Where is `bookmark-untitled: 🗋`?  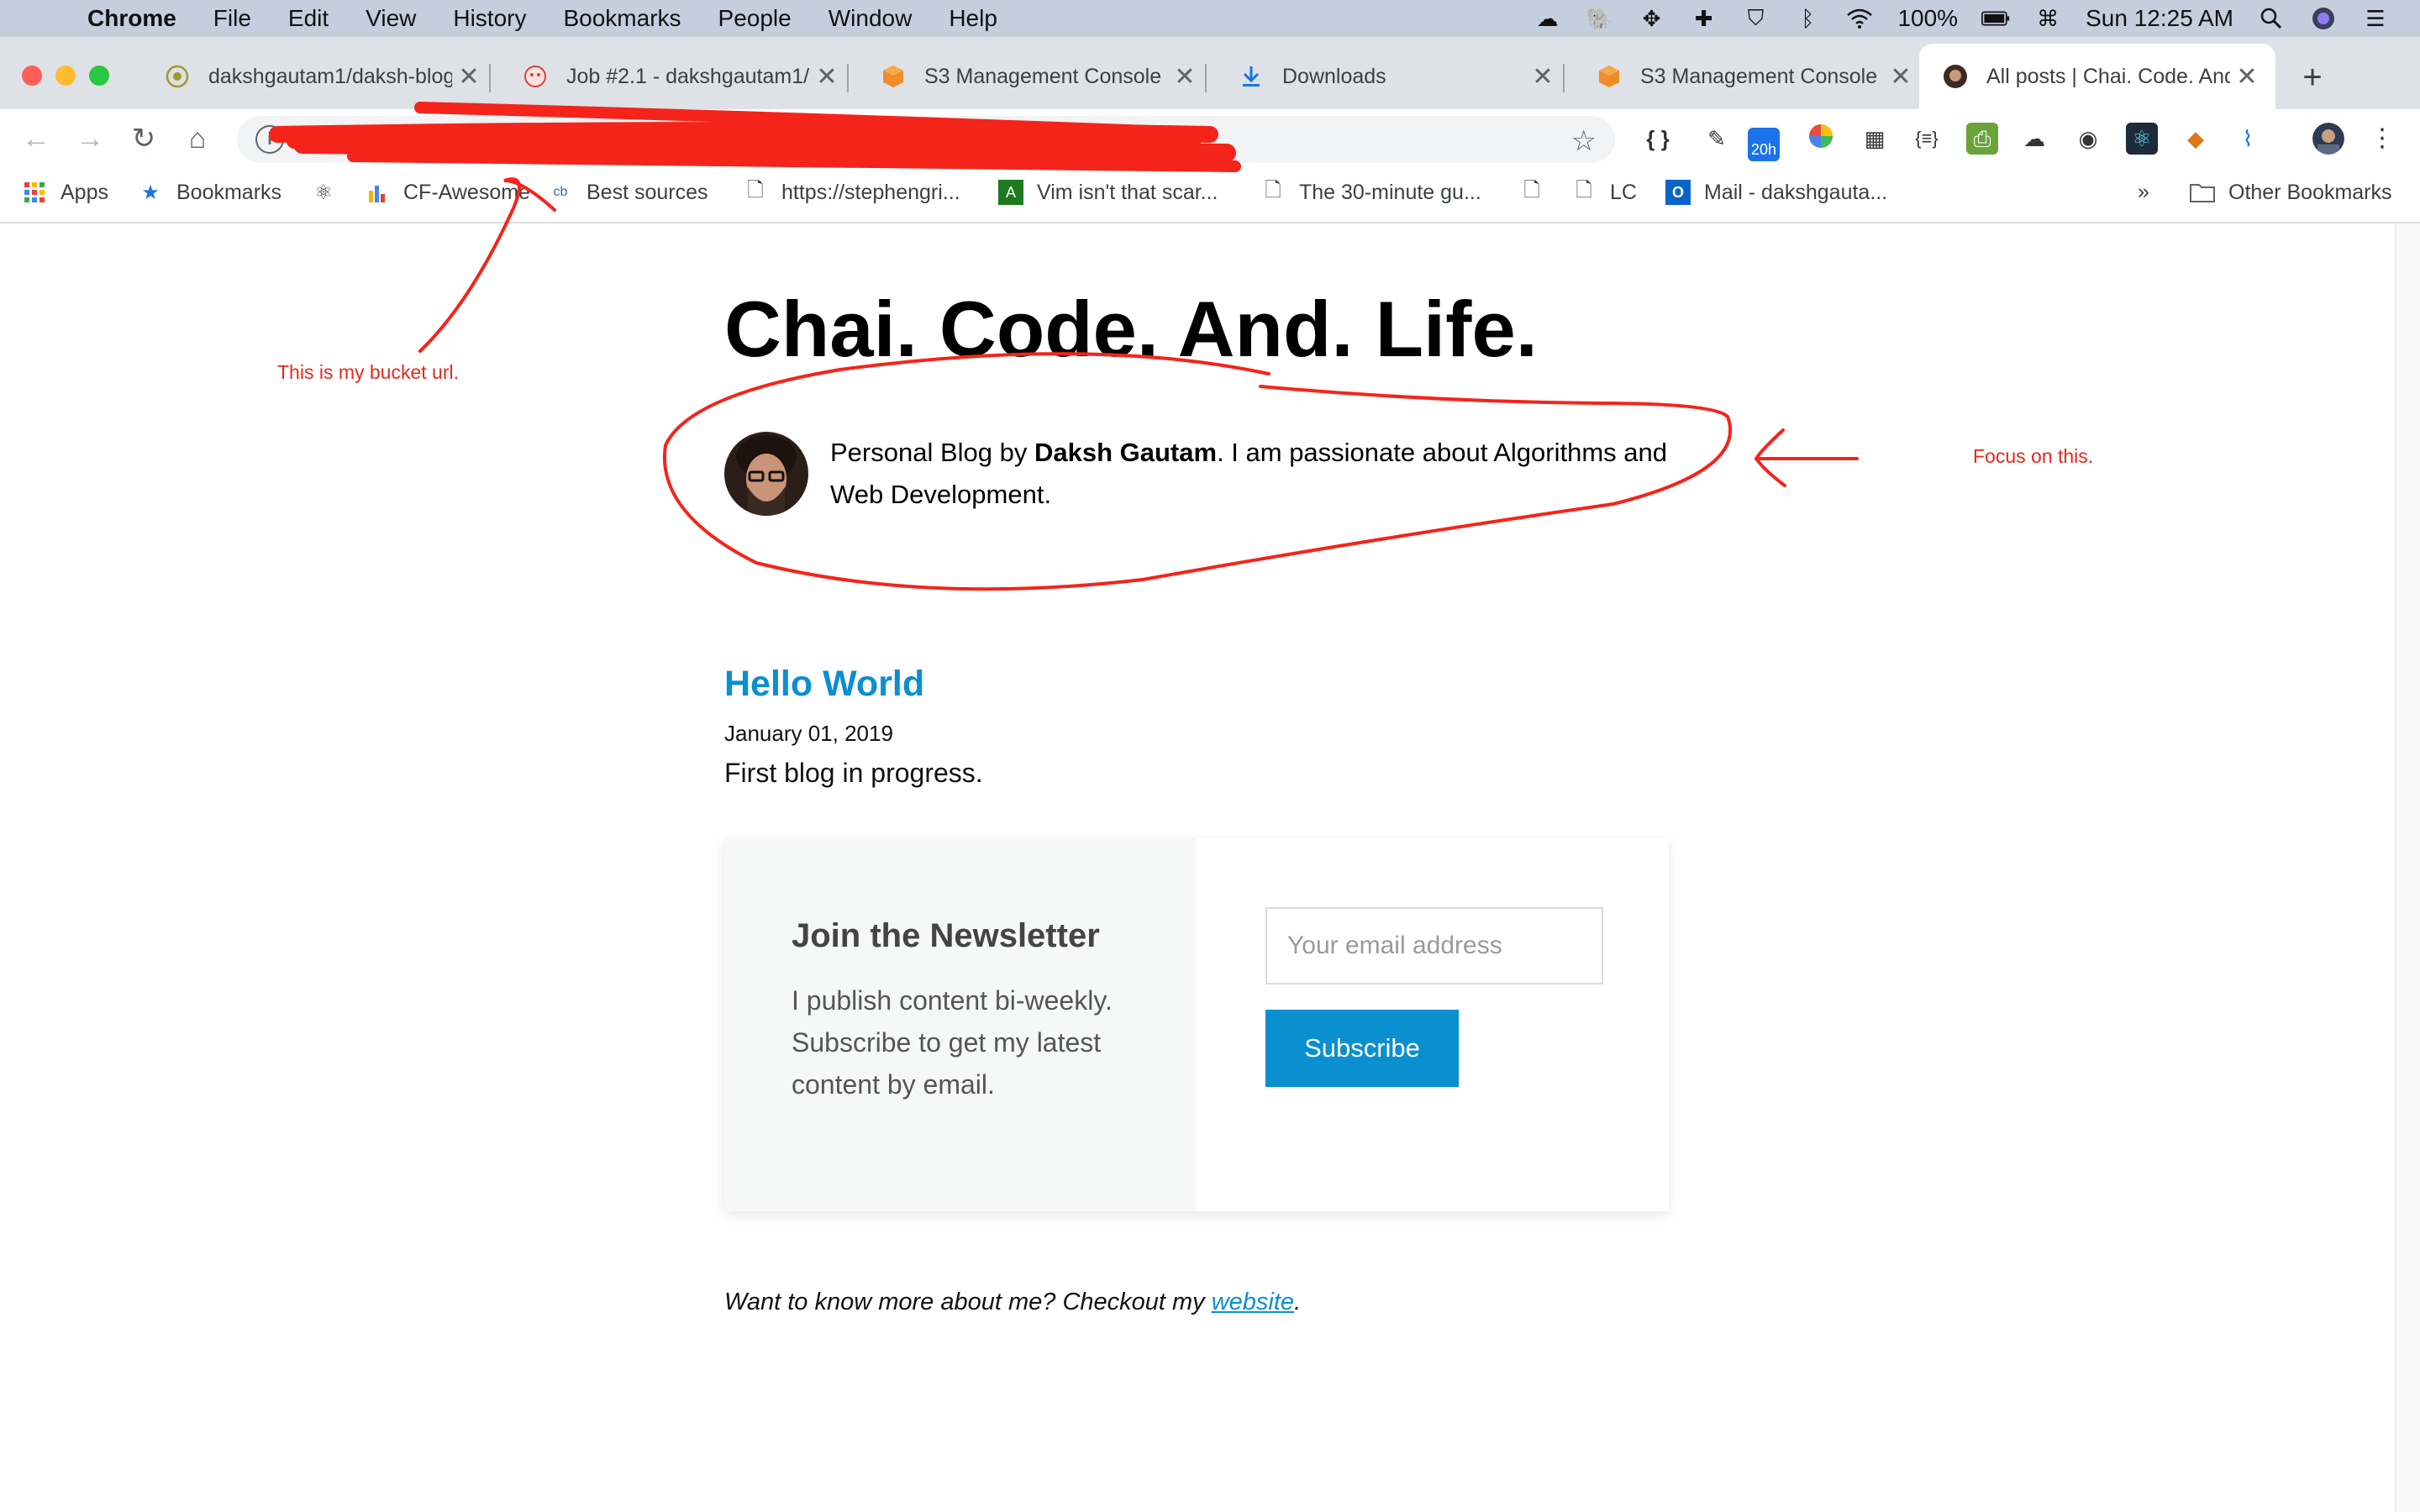 bookmark-untitled: 🗋 is located at coordinates (1538, 192).